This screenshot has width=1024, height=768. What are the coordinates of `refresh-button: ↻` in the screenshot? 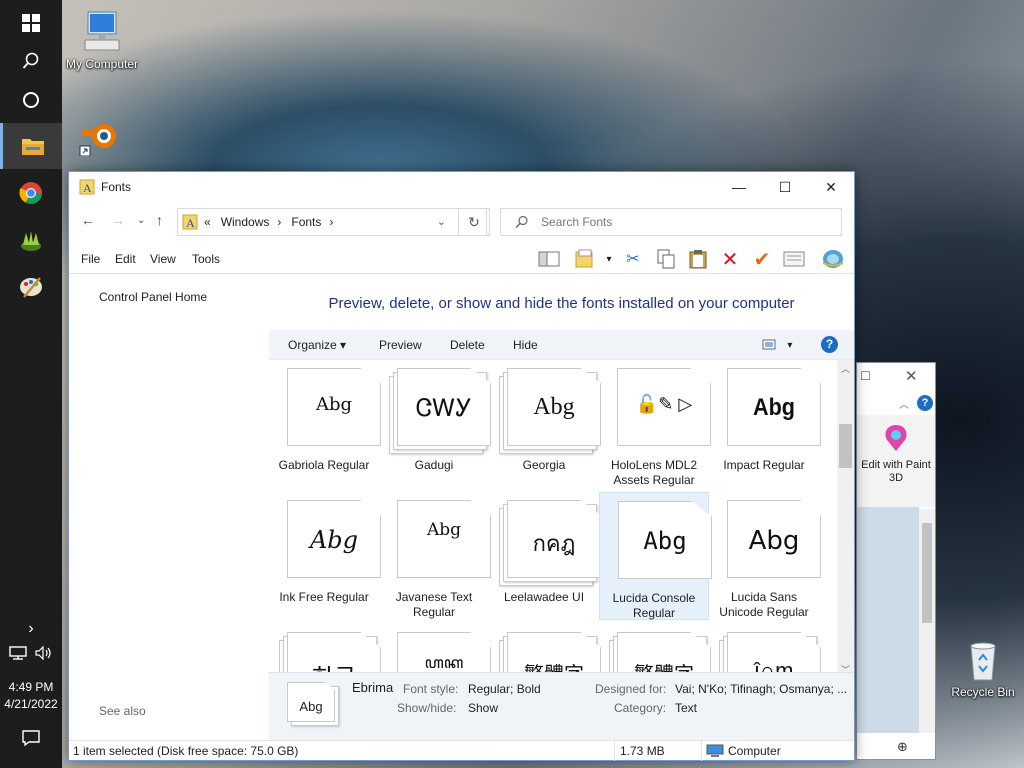 It's located at (474, 222).